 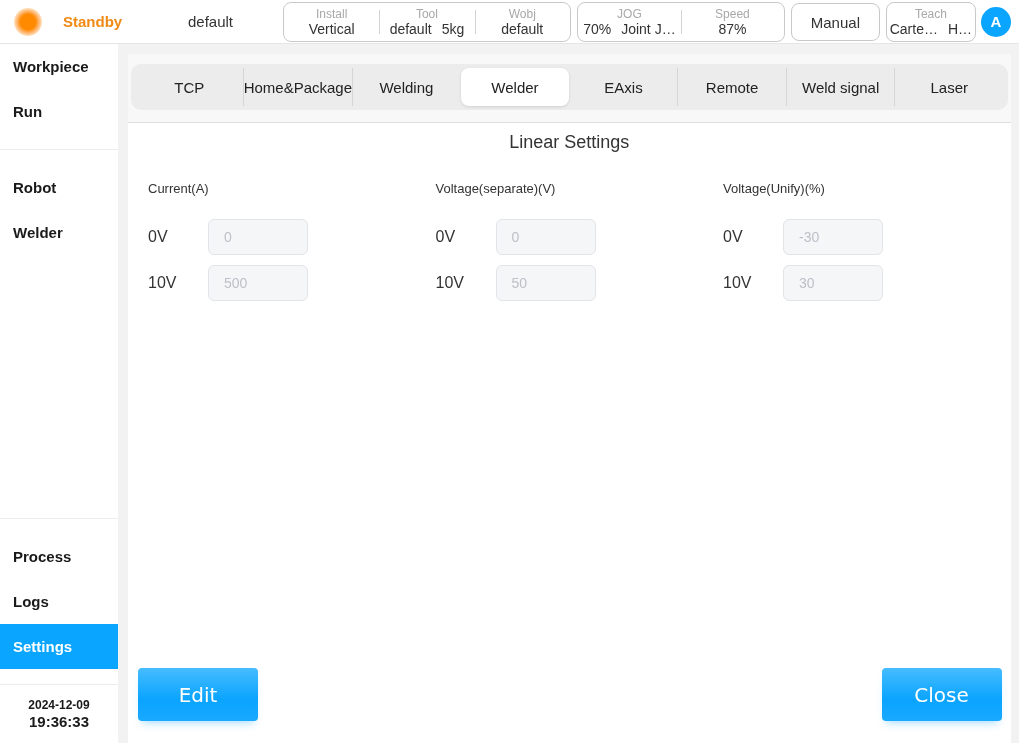 What do you see at coordinates (426, 13) in the screenshot?
I see `status-label: Tool` at bounding box center [426, 13].